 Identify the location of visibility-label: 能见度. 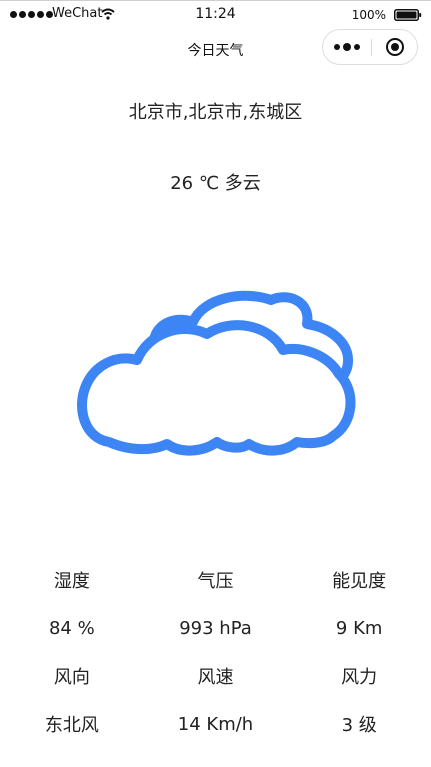
(359, 581).